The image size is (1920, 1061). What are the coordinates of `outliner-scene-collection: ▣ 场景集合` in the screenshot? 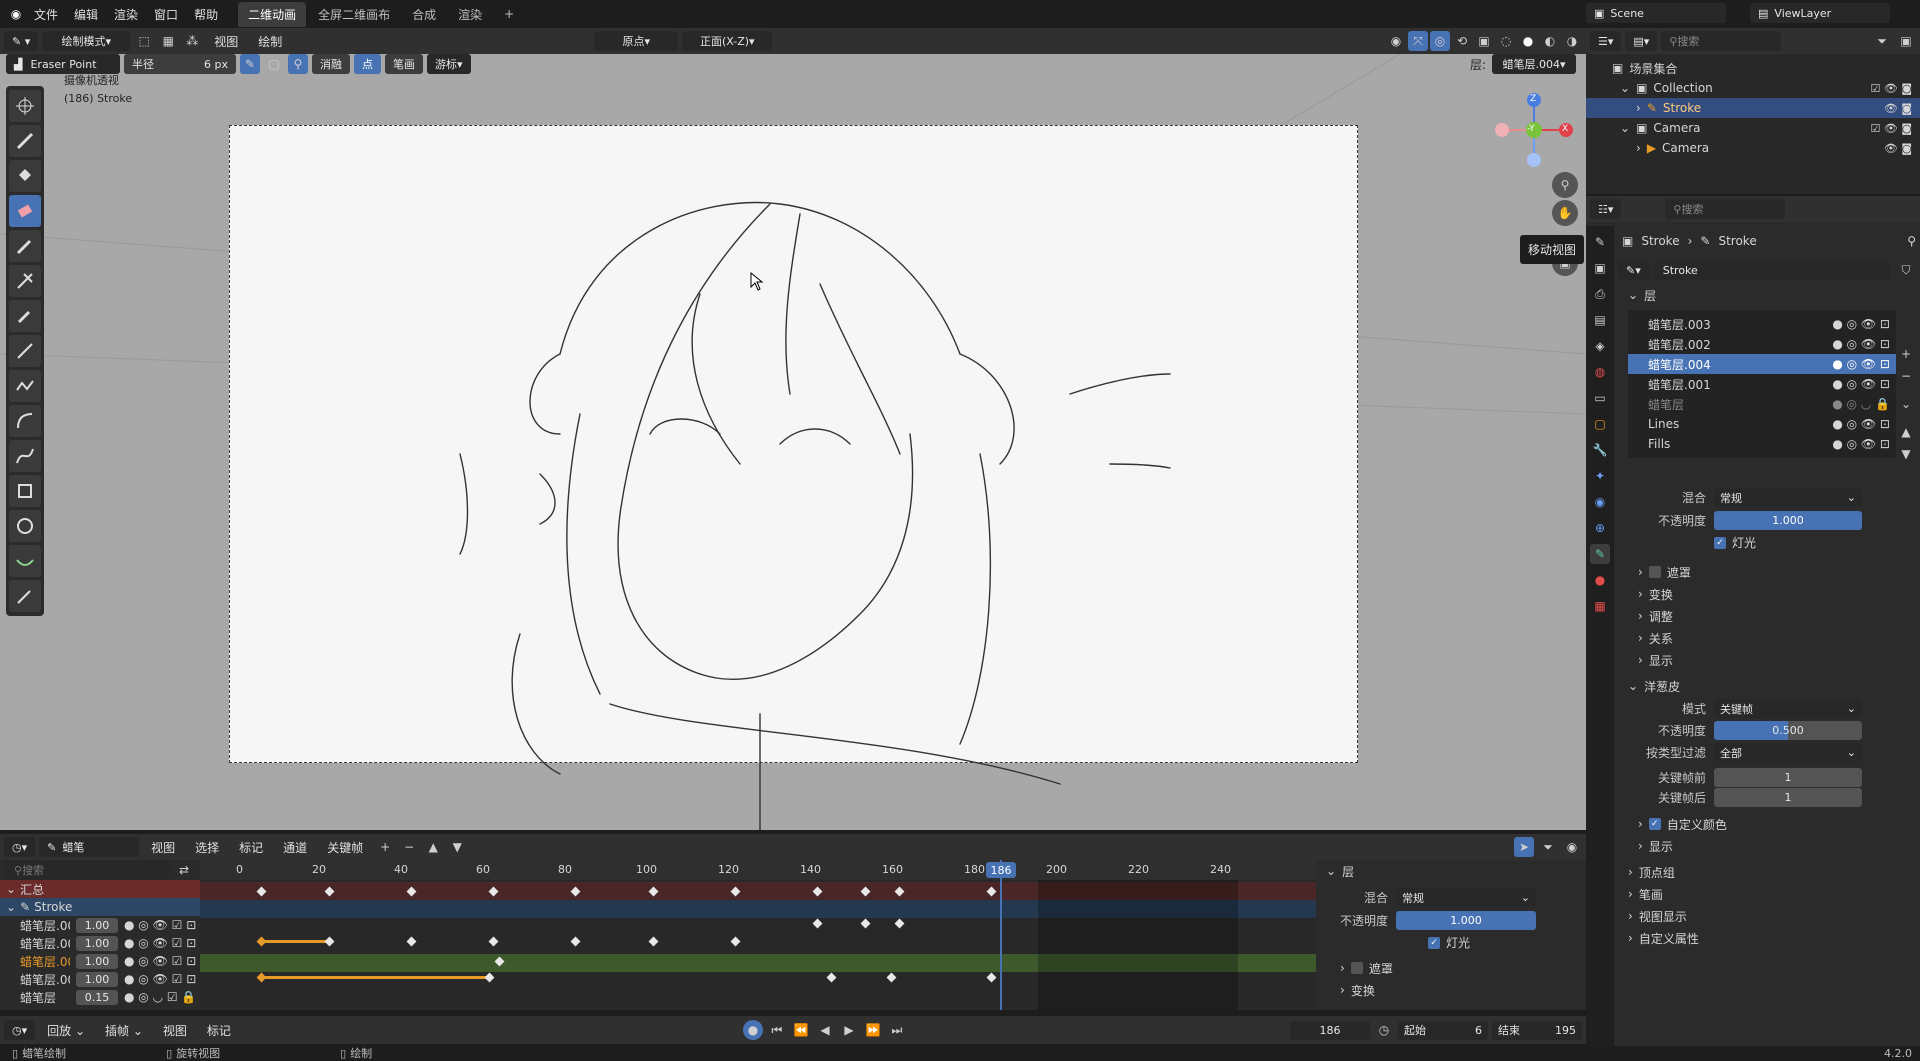 It's located at (1753, 68).